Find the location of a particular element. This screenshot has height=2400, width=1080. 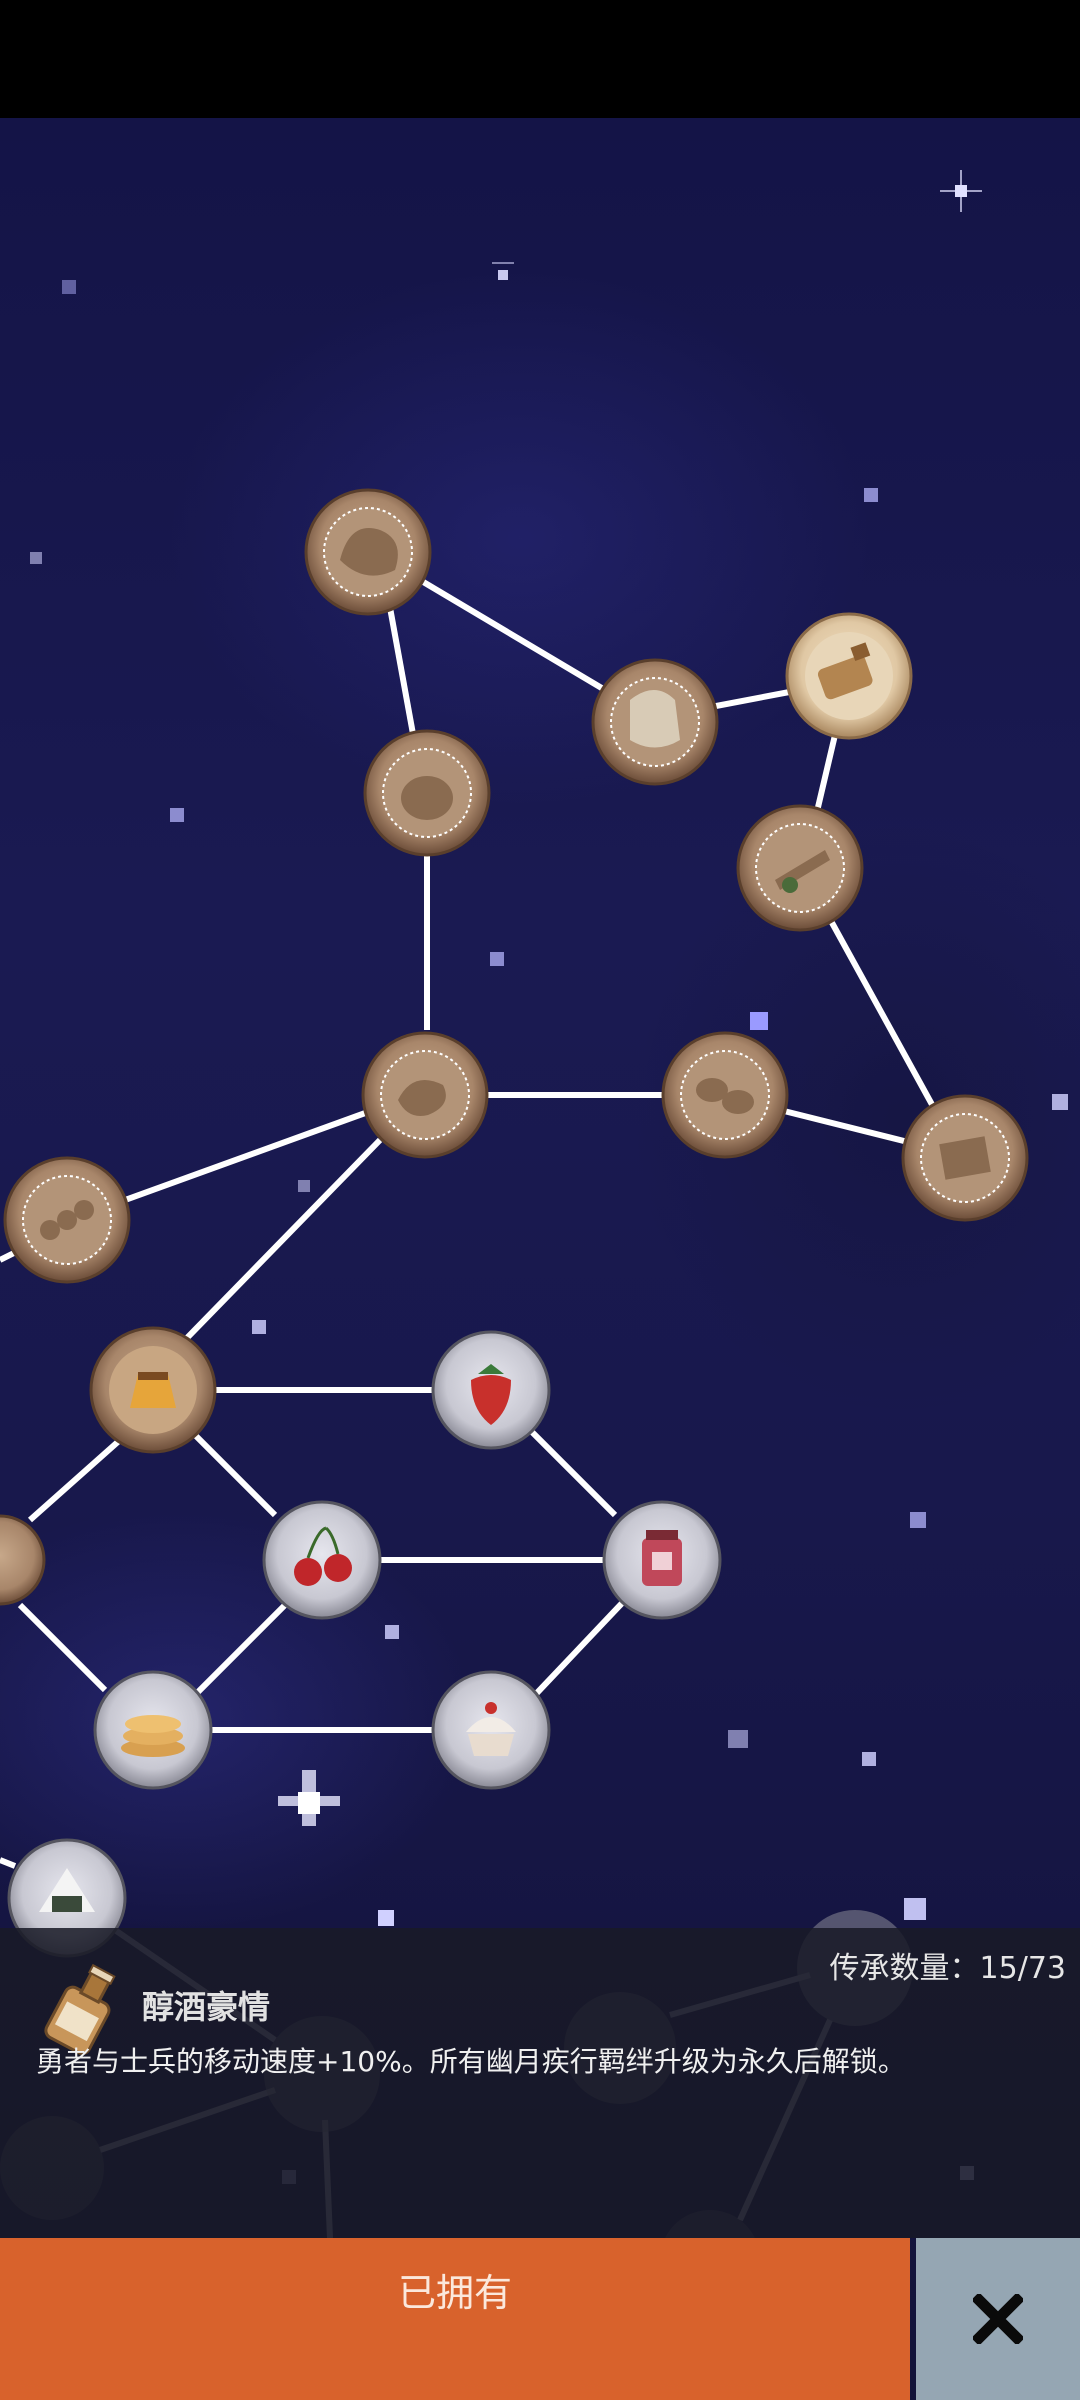

node-left-edge is located at coordinates (23, 1560).